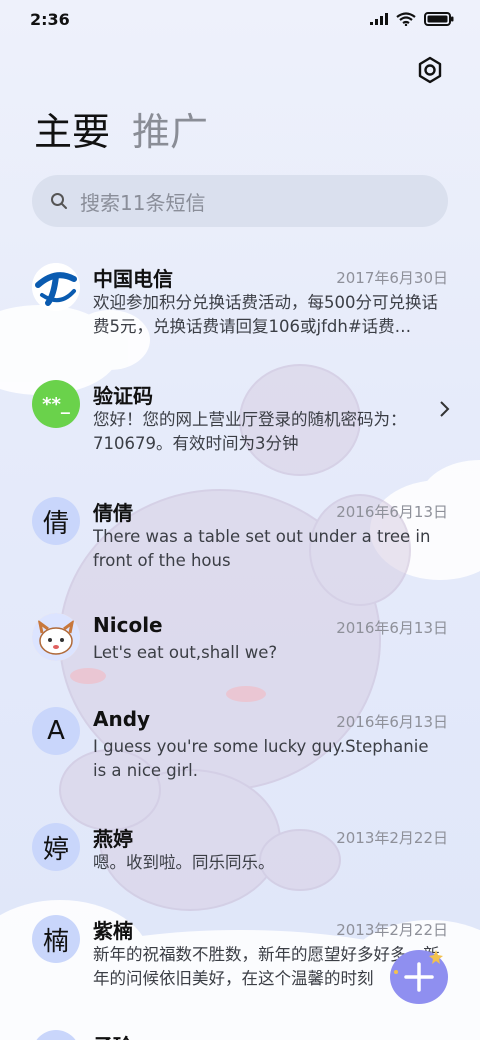  Describe the element at coordinates (56, 731) in the screenshot. I see `avatar: A` at that location.